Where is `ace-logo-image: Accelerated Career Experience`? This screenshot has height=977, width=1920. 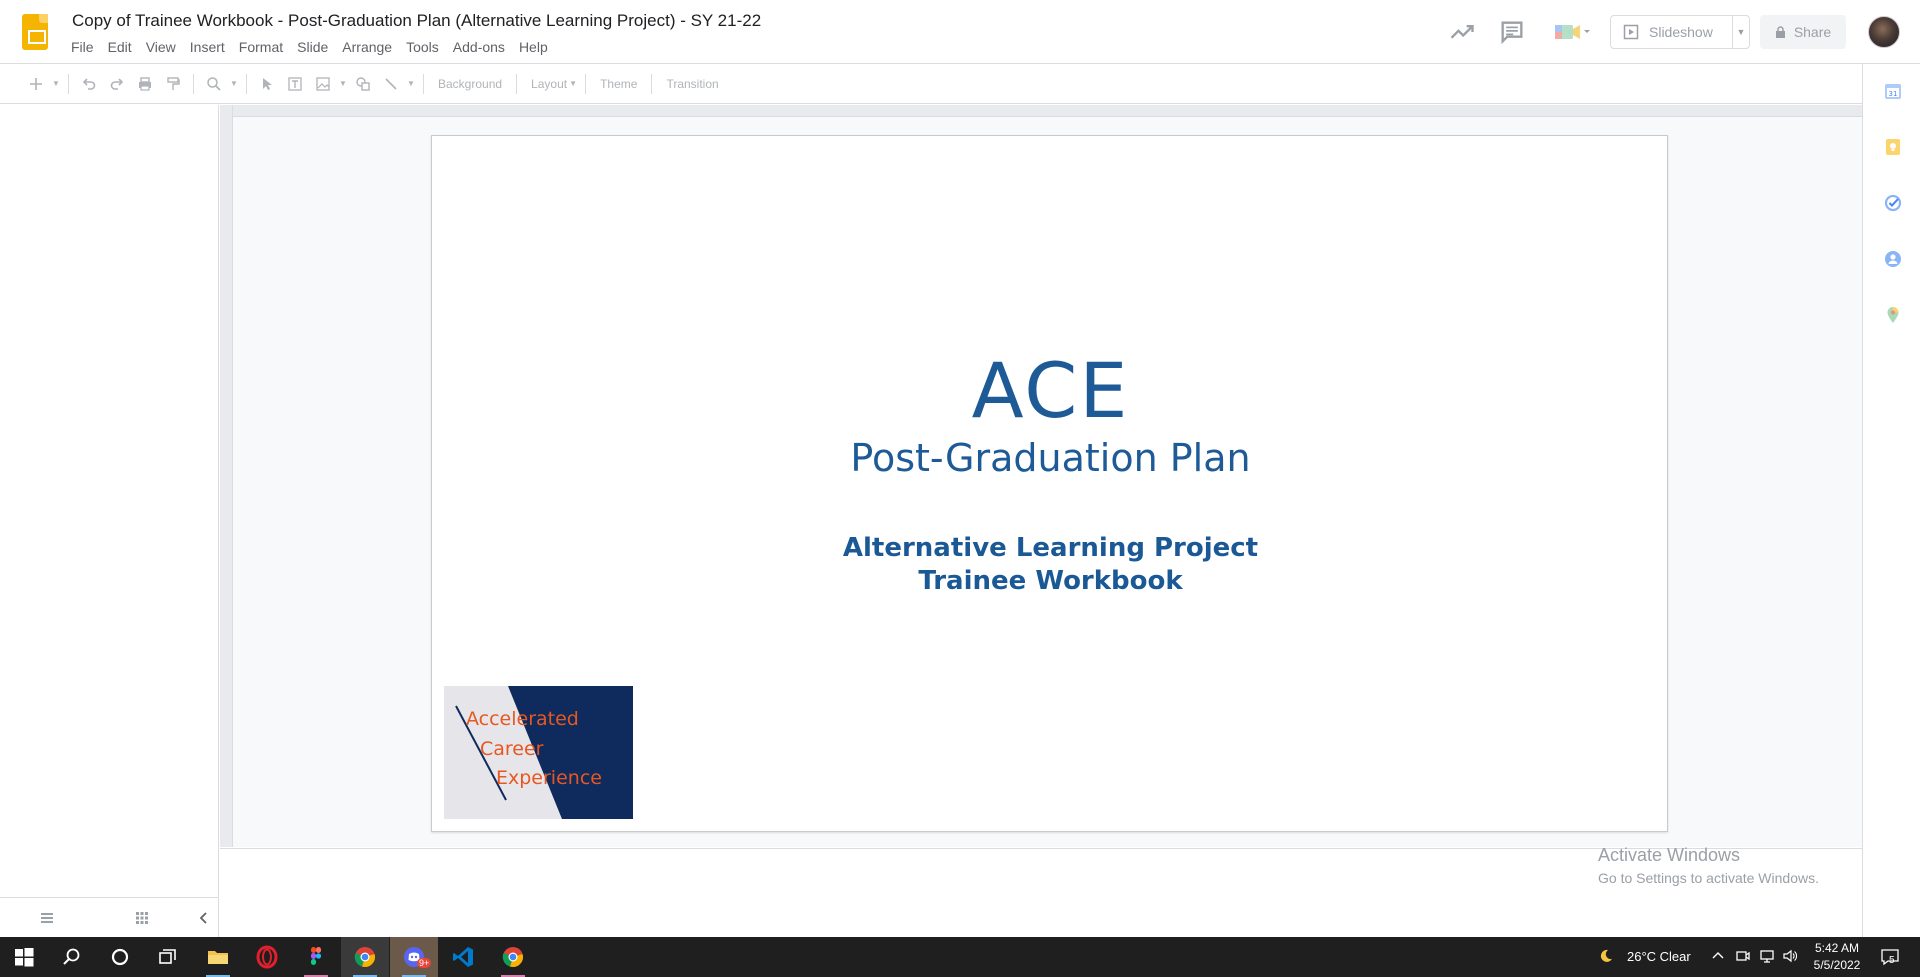
ace-logo-image: Accelerated Career Experience is located at coordinates (538, 752).